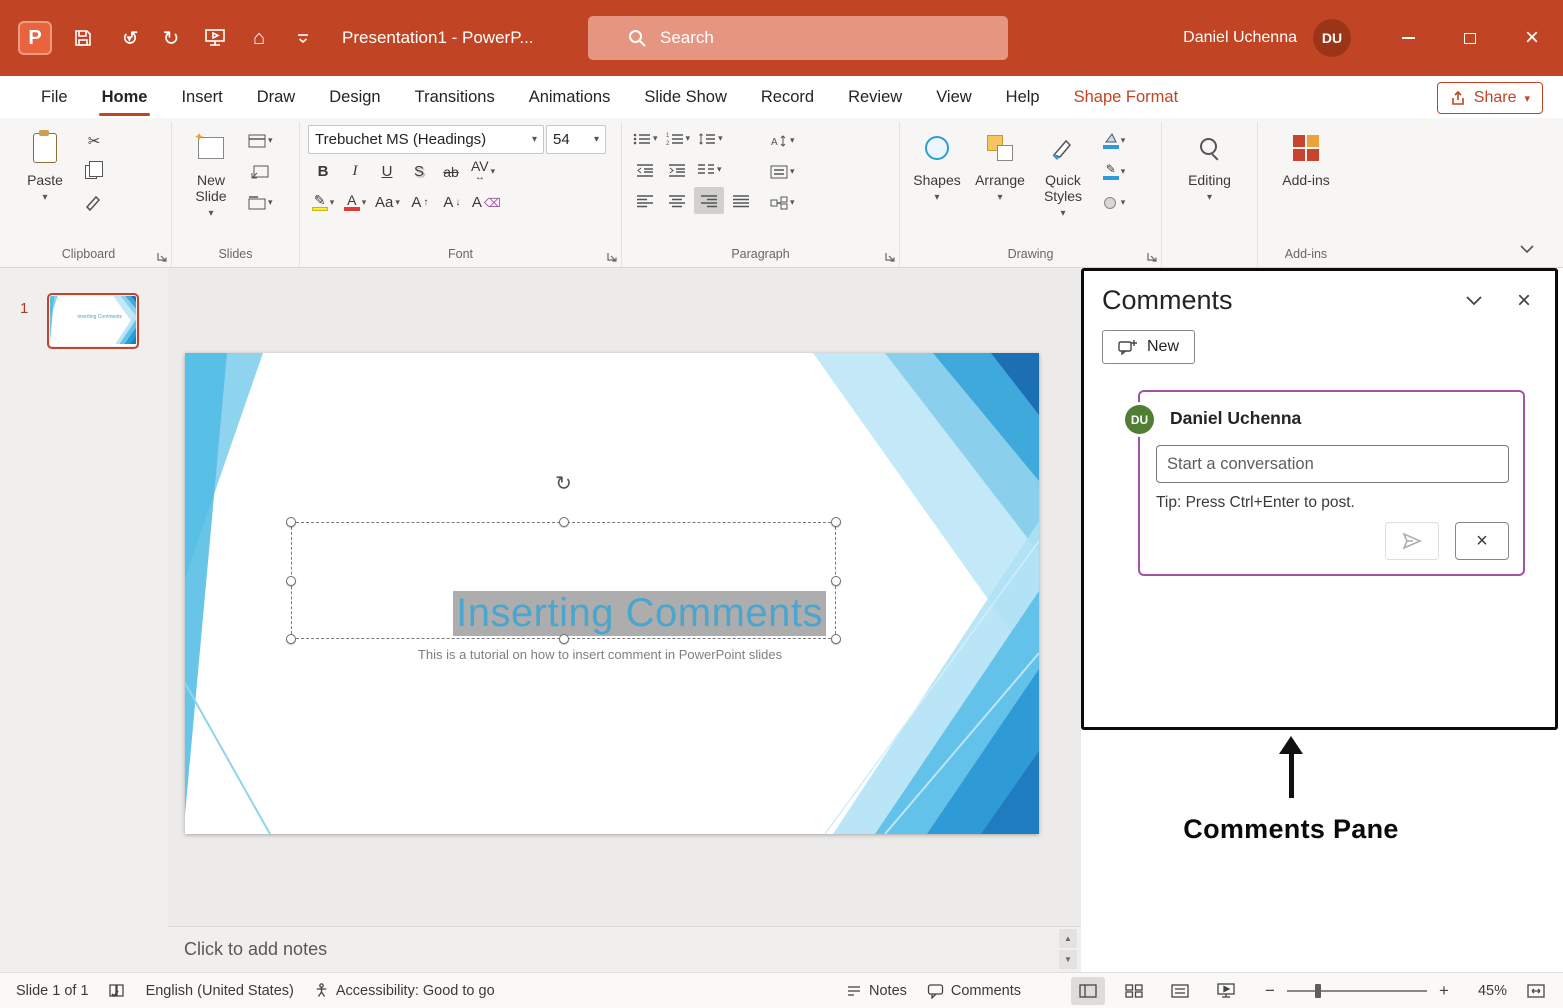 The image size is (1563, 1008). I want to click on arrange-button: Arrange ▾, so click(1000, 177).